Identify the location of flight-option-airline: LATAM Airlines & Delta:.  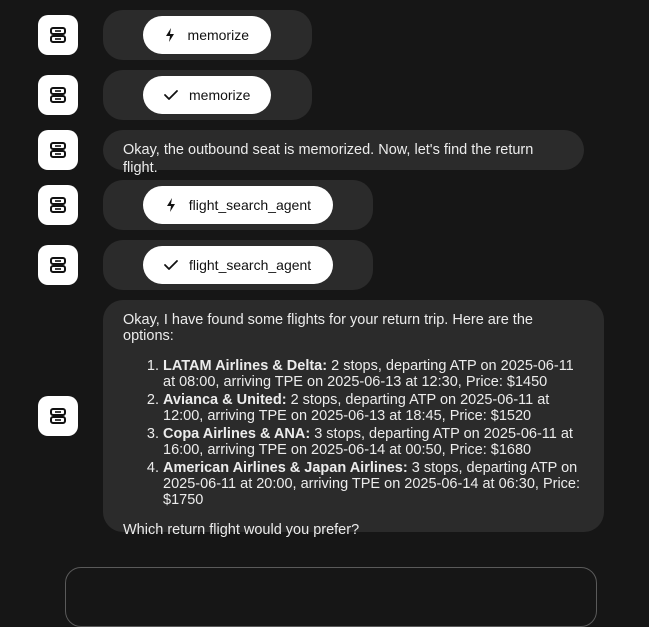
(245, 366).